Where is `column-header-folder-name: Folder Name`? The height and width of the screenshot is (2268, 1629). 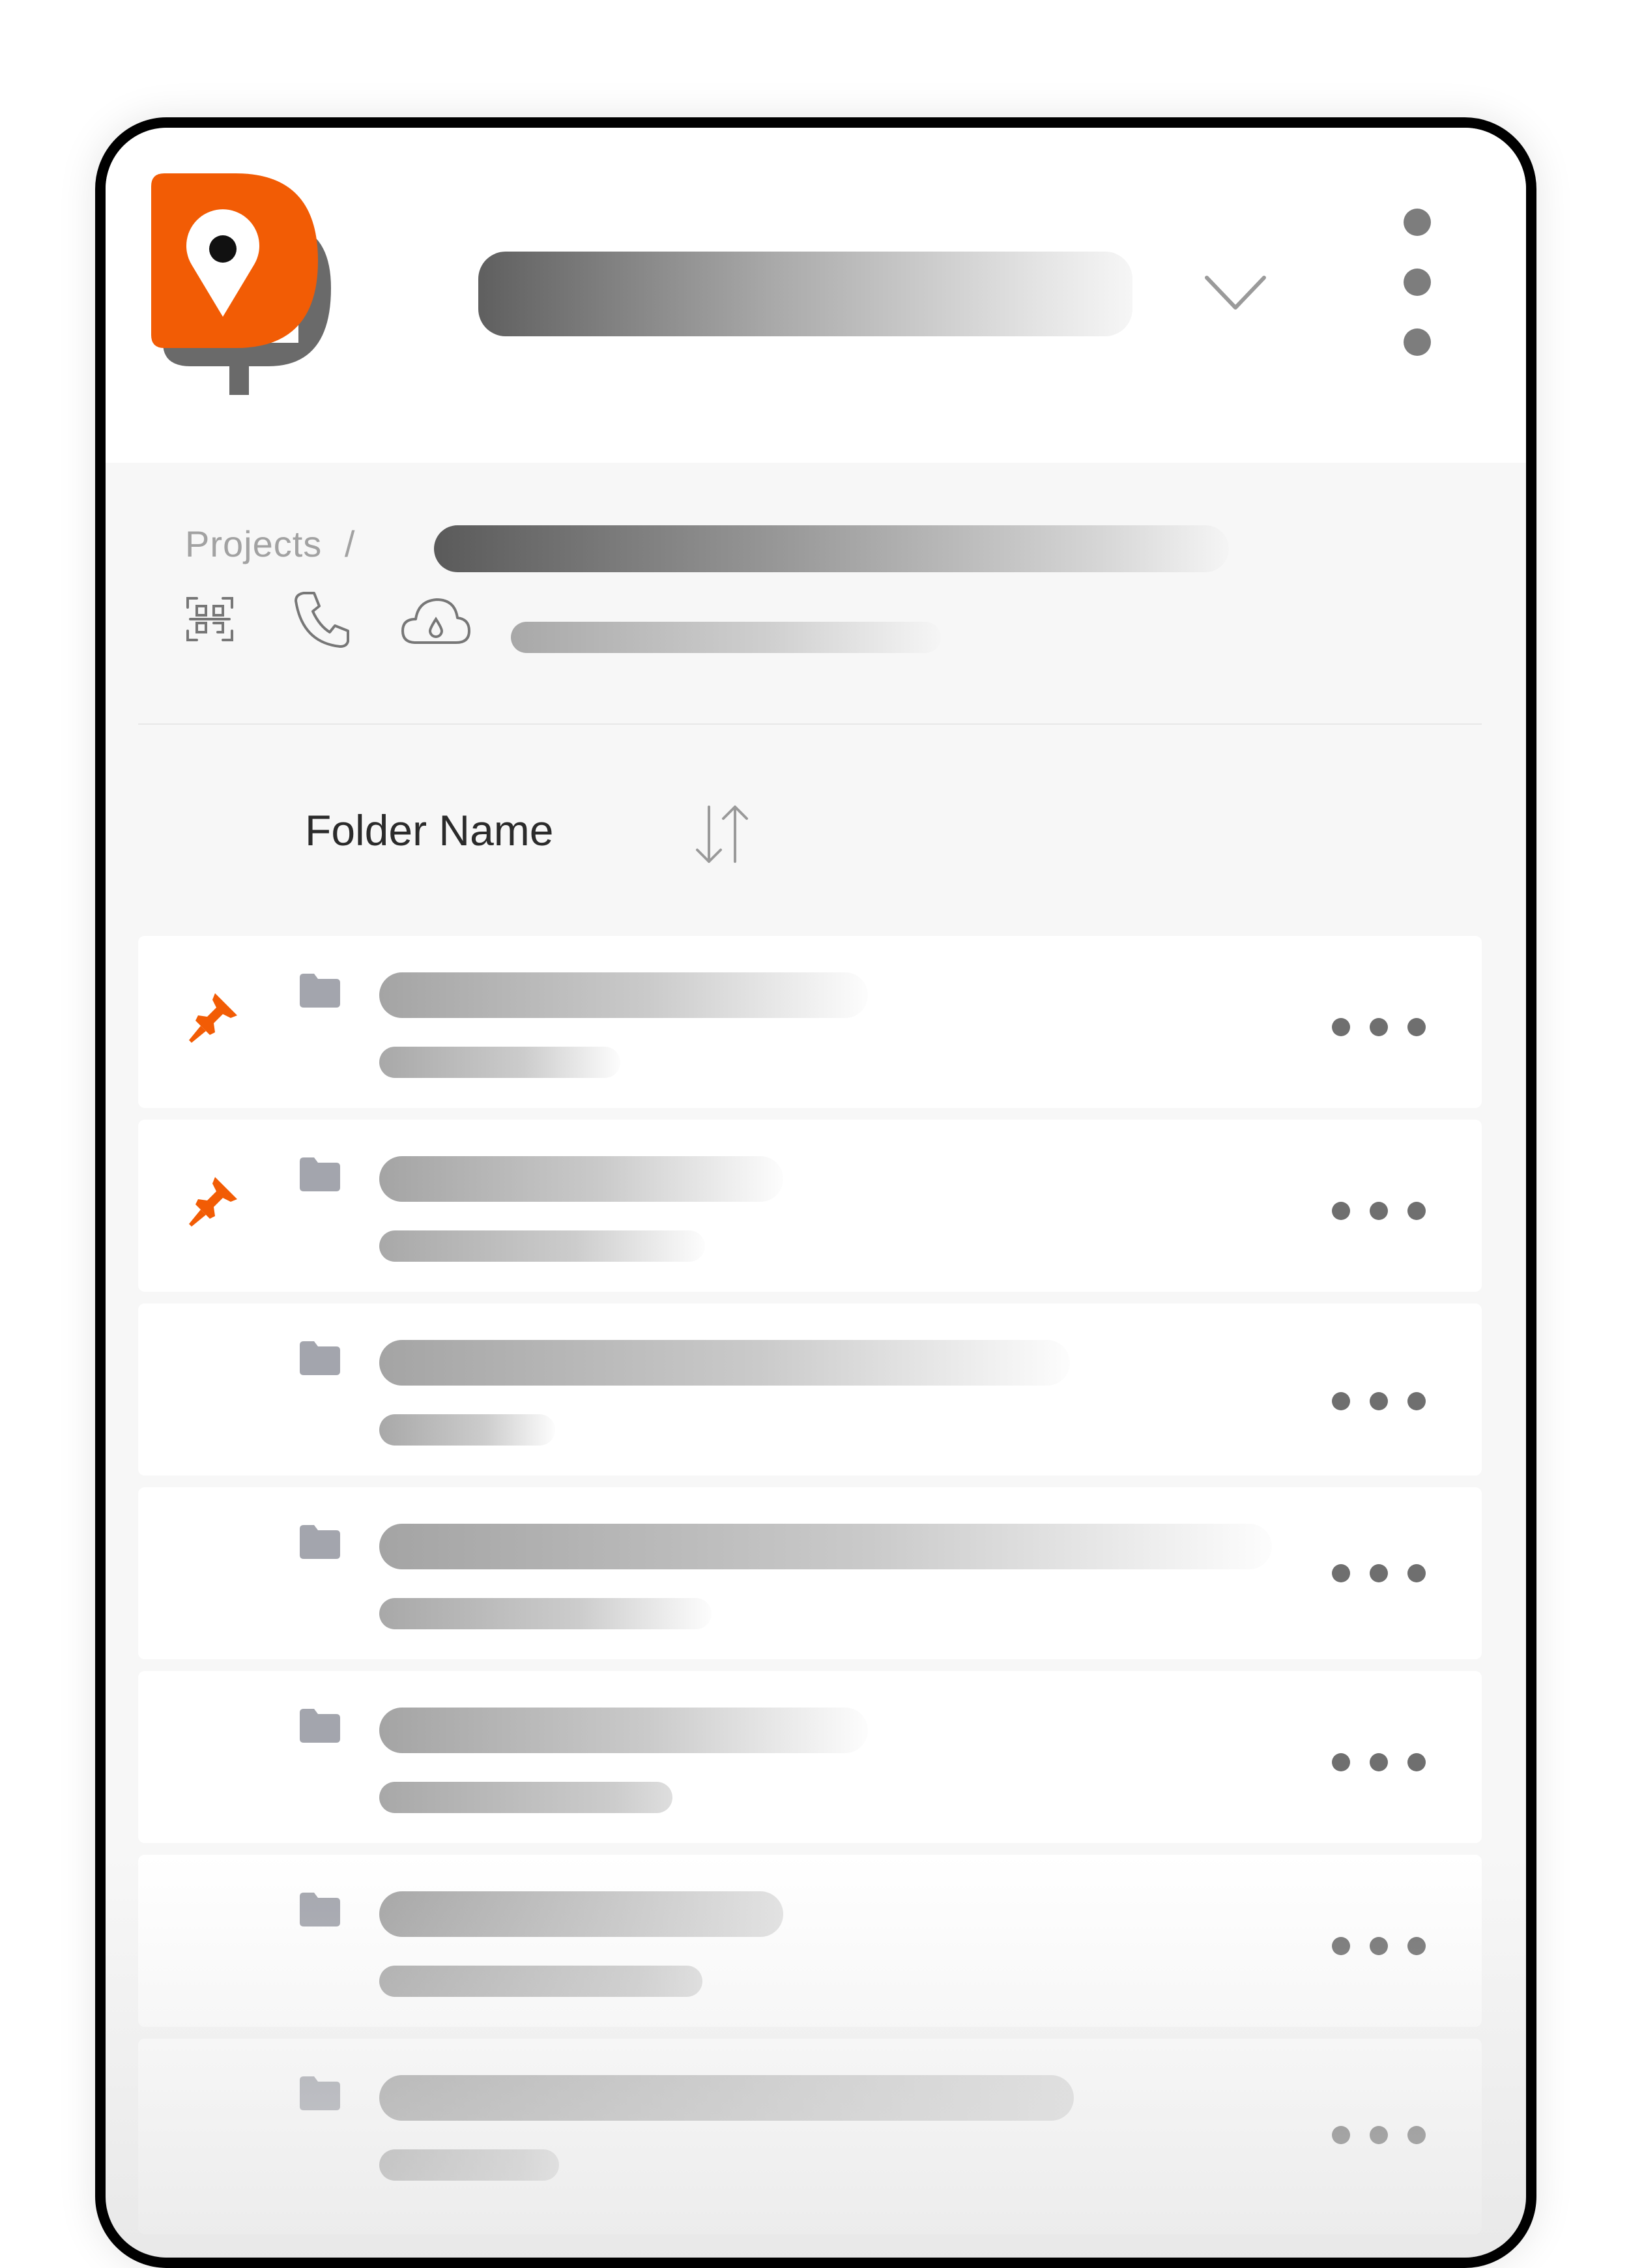 column-header-folder-name: Folder Name is located at coordinates (429, 830).